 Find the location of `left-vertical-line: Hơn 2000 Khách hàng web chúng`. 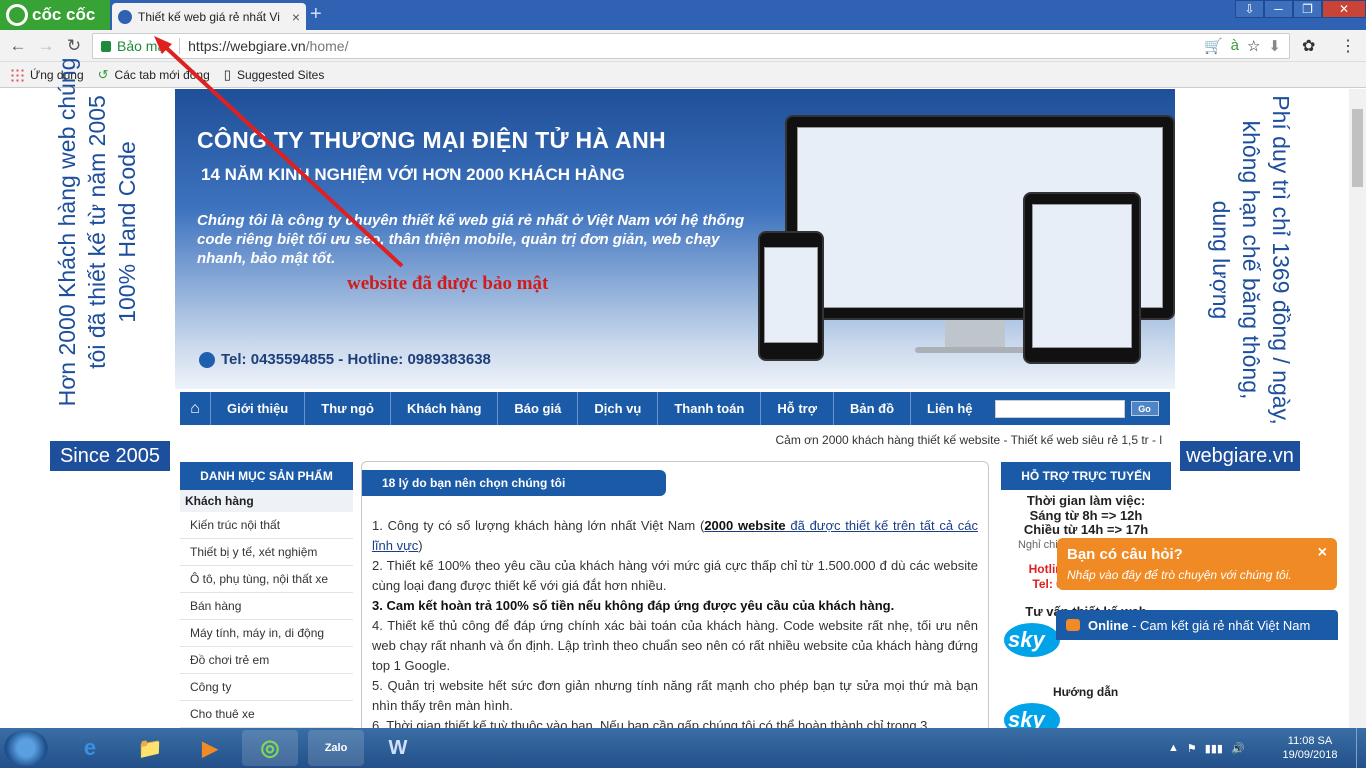

left-vertical-line: Hơn 2000 Khách hàng web chúng is located at coordinates (67, 232).